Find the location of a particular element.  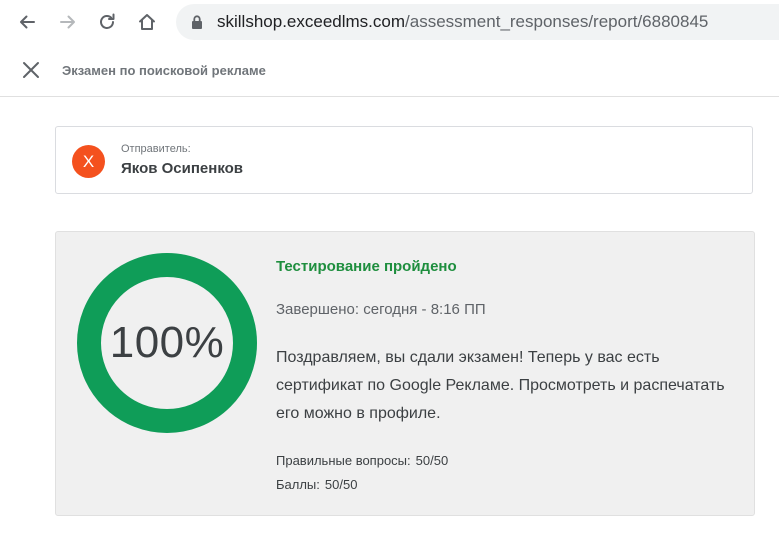

forward-button is located at coordinates (68, 22).